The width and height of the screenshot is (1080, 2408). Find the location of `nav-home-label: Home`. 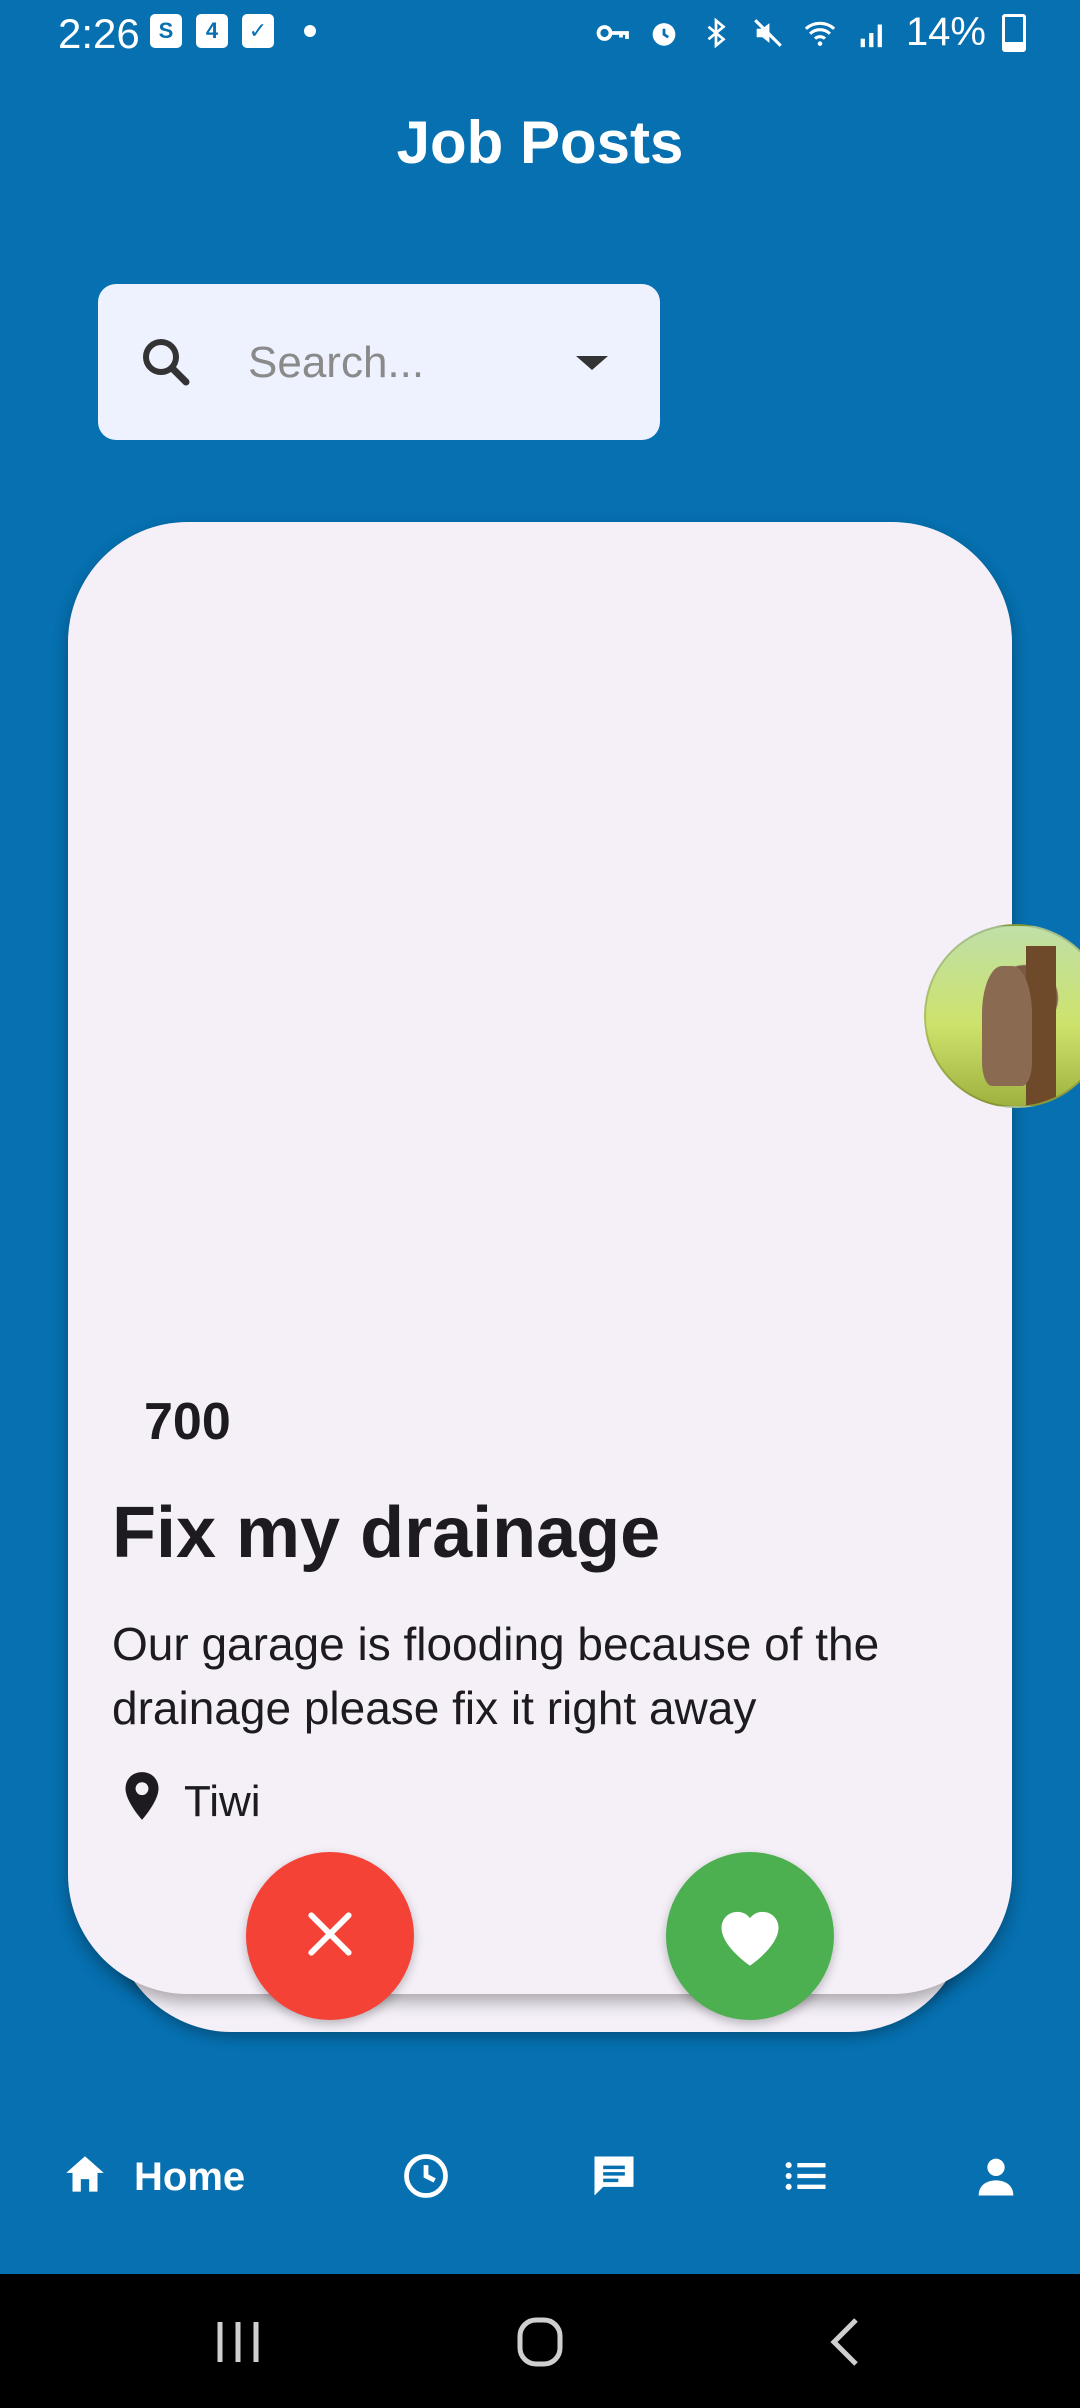

nav-home-label: Home is located at coordinates (190, 2177).